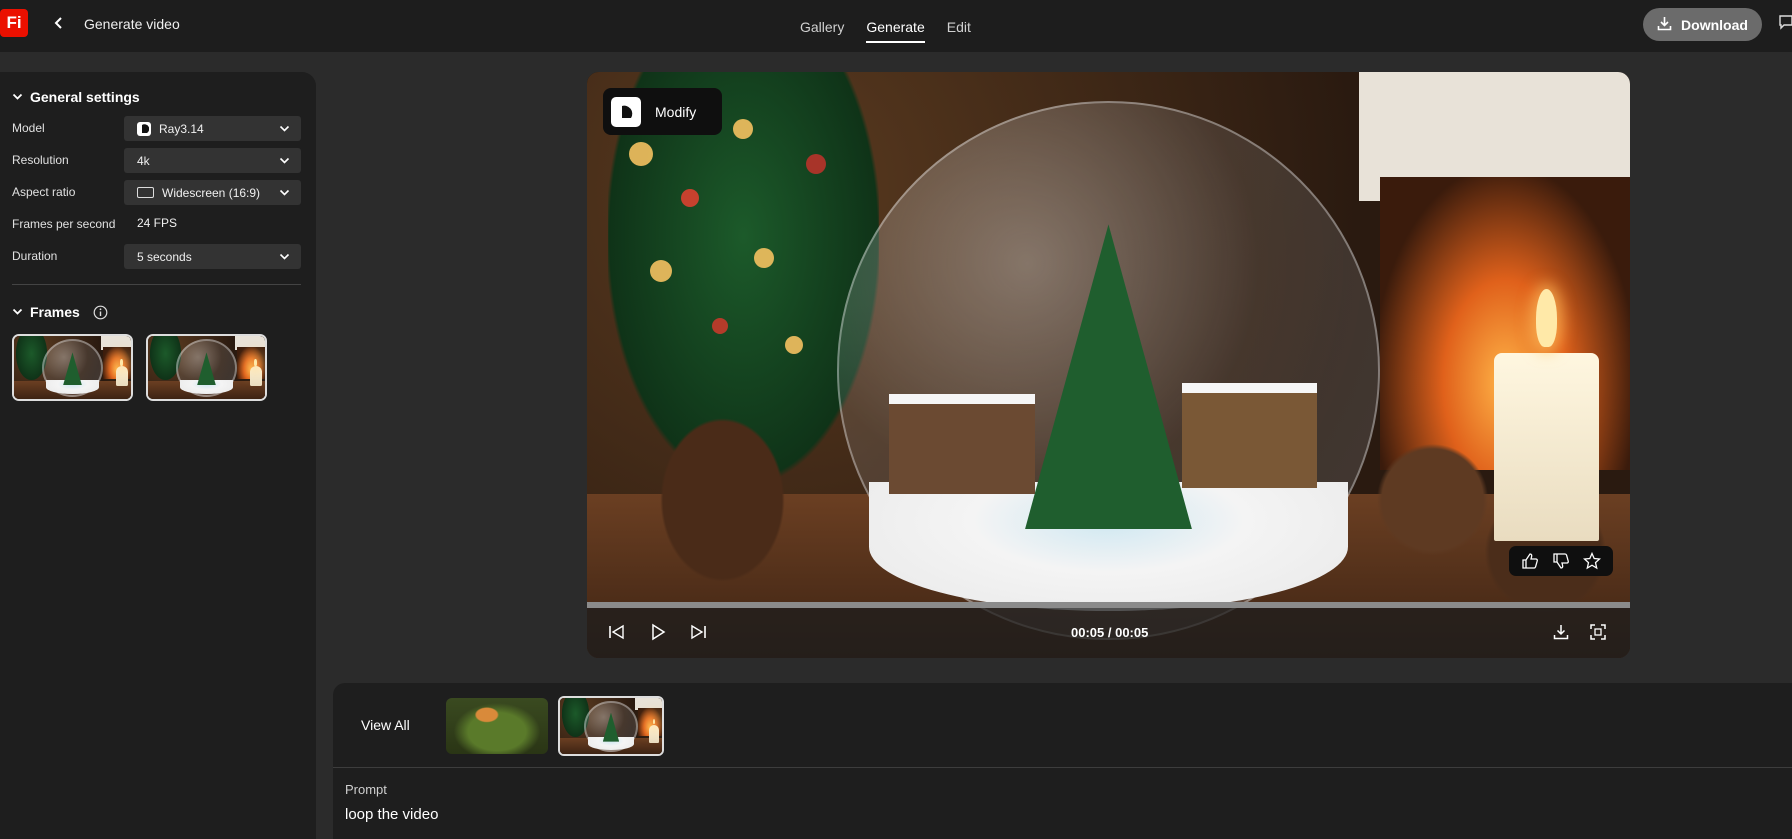 Image resolution: width=1792 pixels, height=839 pixels. I want to click on thumbs-down-icon, so click(1561, 561).